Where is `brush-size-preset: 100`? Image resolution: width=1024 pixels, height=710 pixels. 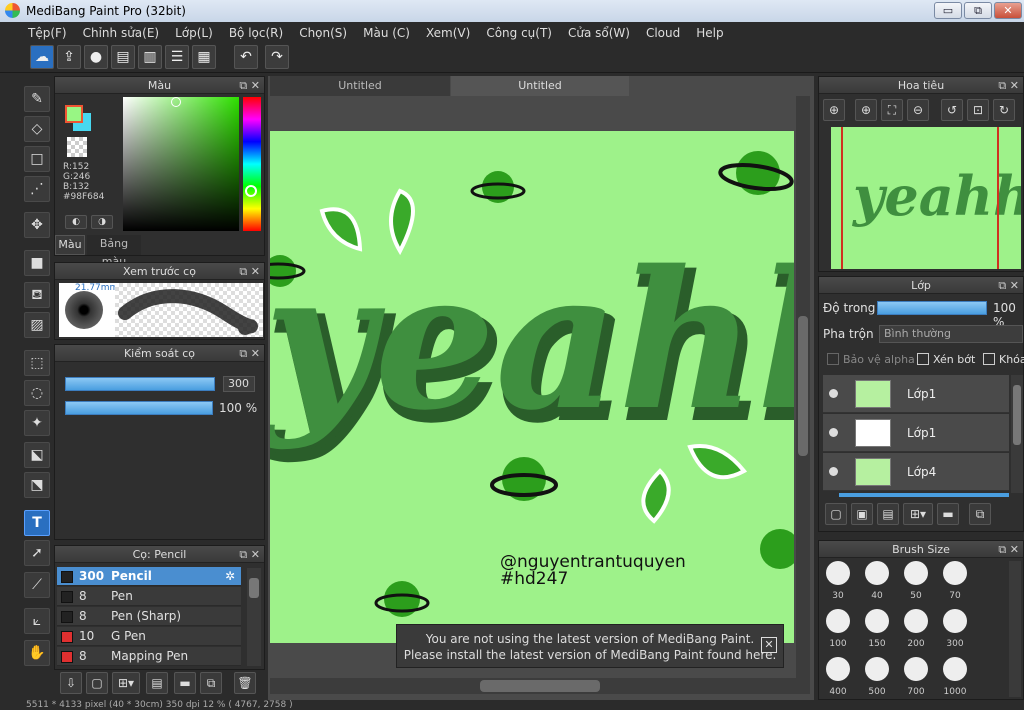 brush-size-preset: 100 is located at coordinates (838, 629).